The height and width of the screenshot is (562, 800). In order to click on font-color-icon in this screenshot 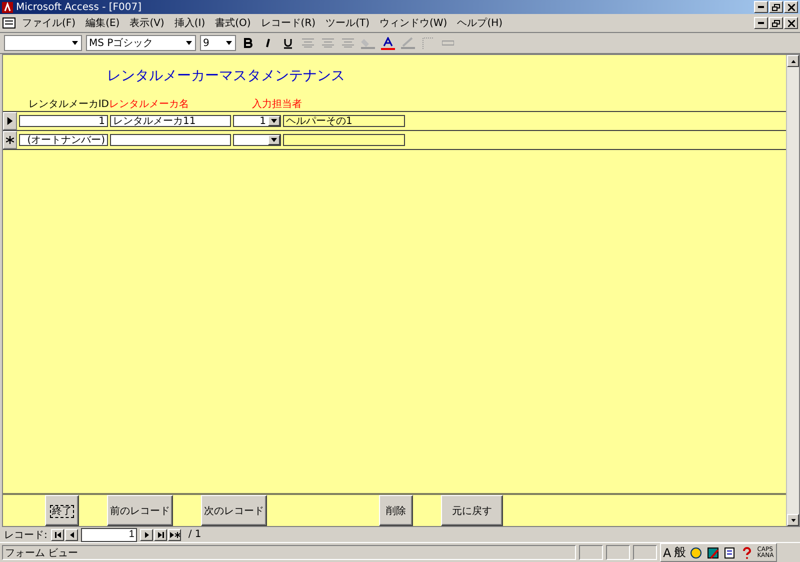, I will do `click(388, 43)`.